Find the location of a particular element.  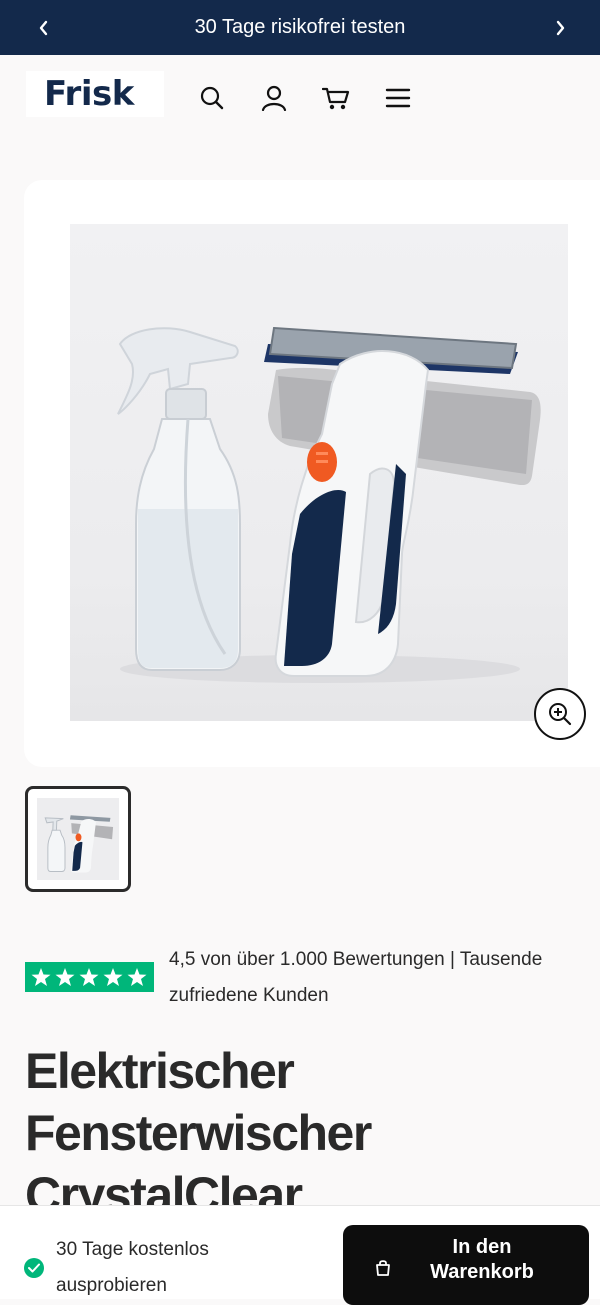

spray-bottle-illustration is located at coordinates (179, 499).